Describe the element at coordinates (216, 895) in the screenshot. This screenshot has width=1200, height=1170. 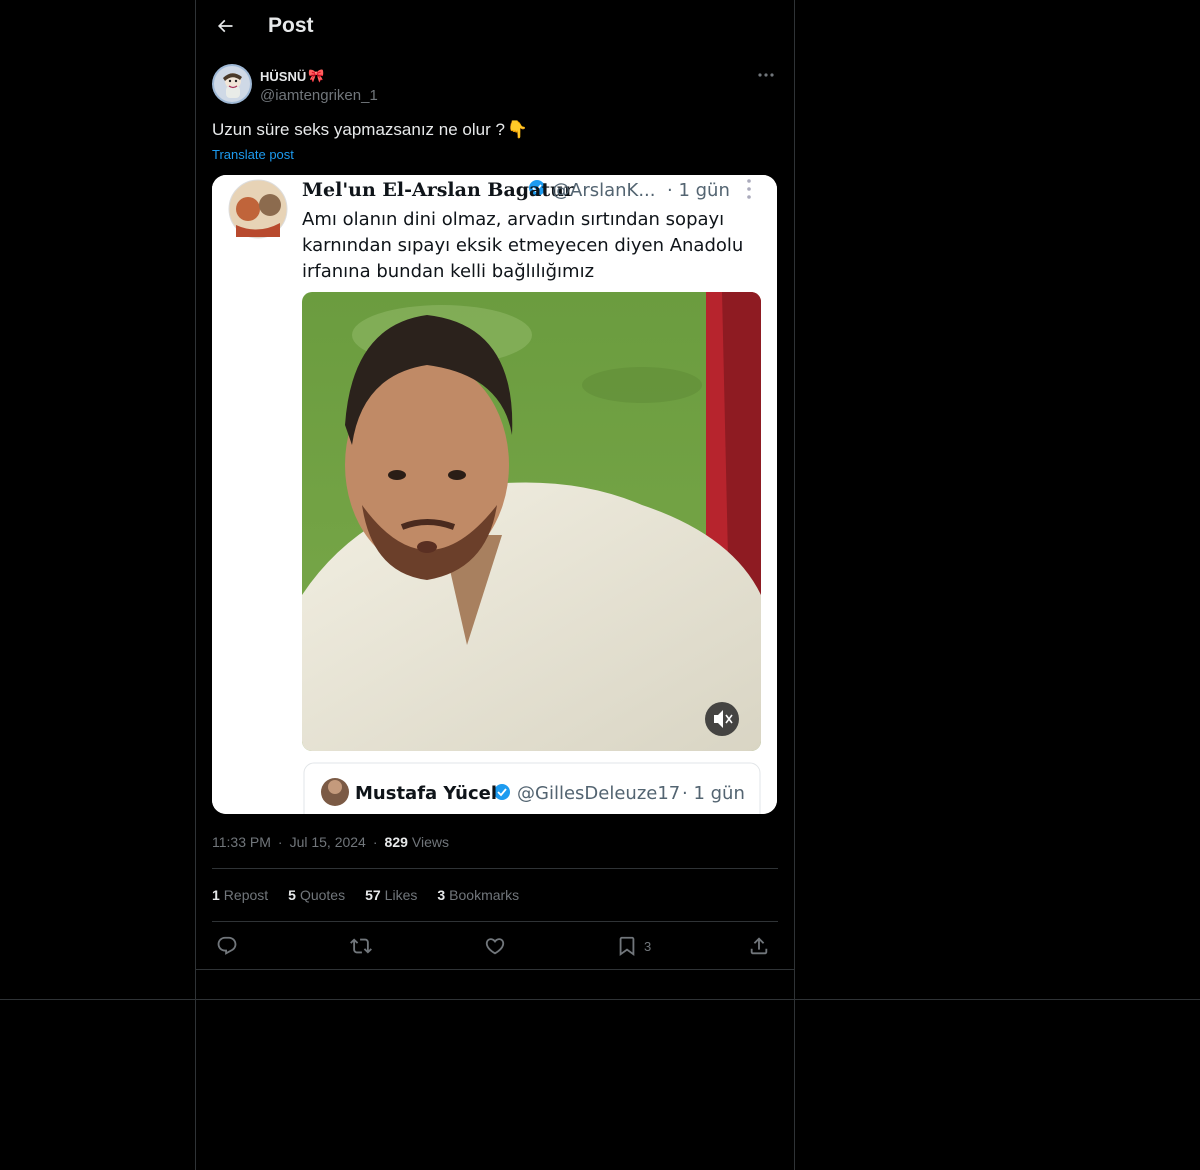
I see `reposts-count: 1` at that location.